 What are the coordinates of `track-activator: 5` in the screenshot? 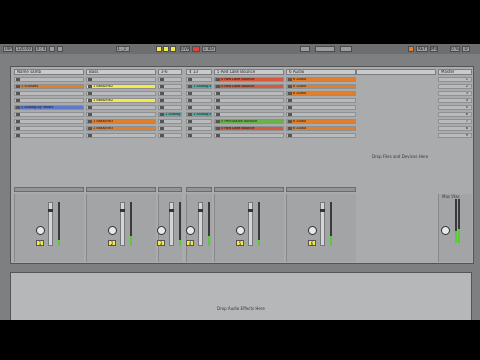 It's located at (240, 243).